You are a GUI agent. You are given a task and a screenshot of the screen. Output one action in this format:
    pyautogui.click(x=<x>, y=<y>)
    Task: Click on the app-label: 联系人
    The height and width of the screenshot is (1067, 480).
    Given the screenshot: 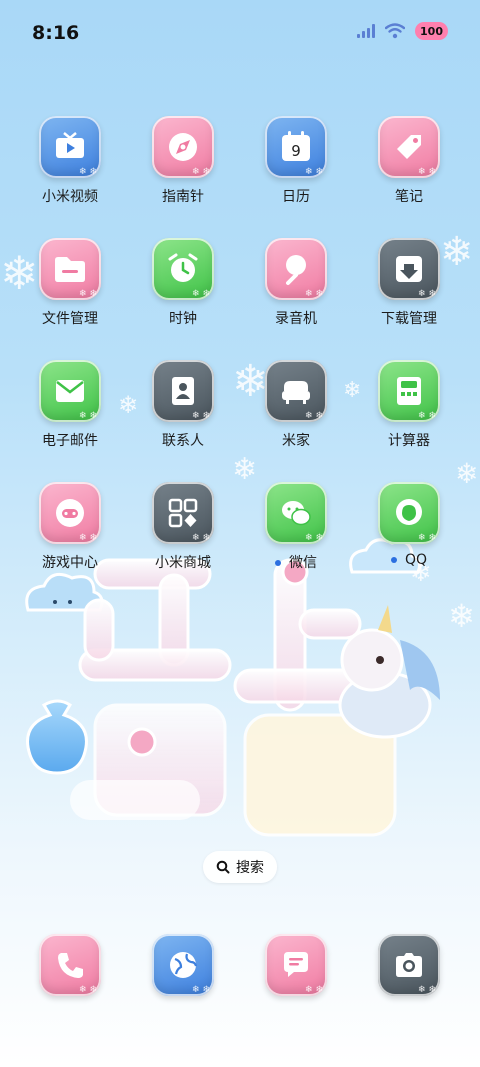 What is the action you would take?
    pyautogui.click(x=183, y=441)
    